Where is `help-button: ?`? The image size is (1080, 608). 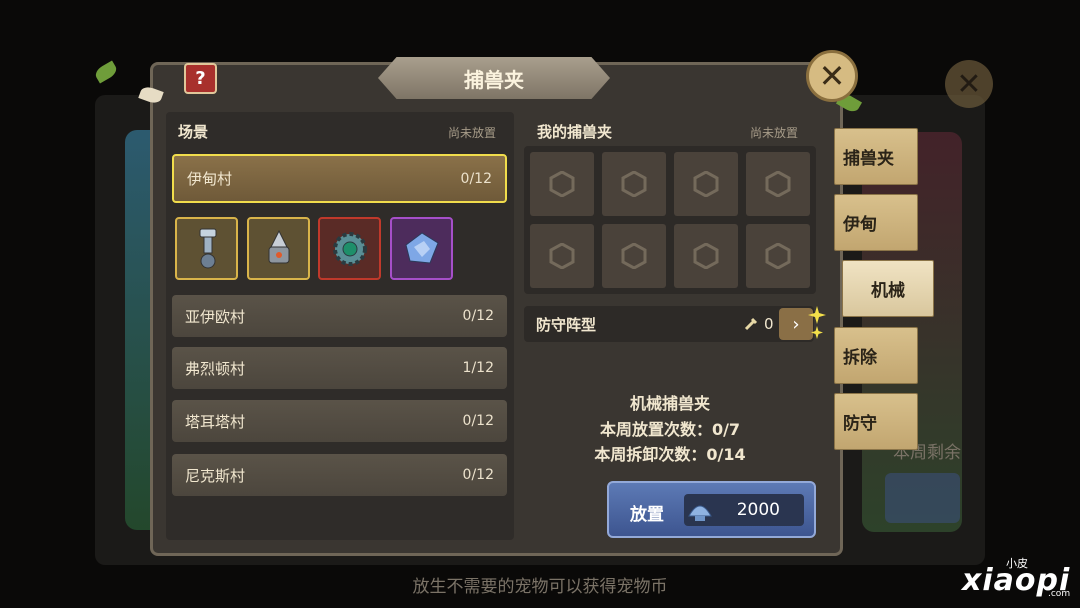 help-button: ? is located at coordinates (200, 78).